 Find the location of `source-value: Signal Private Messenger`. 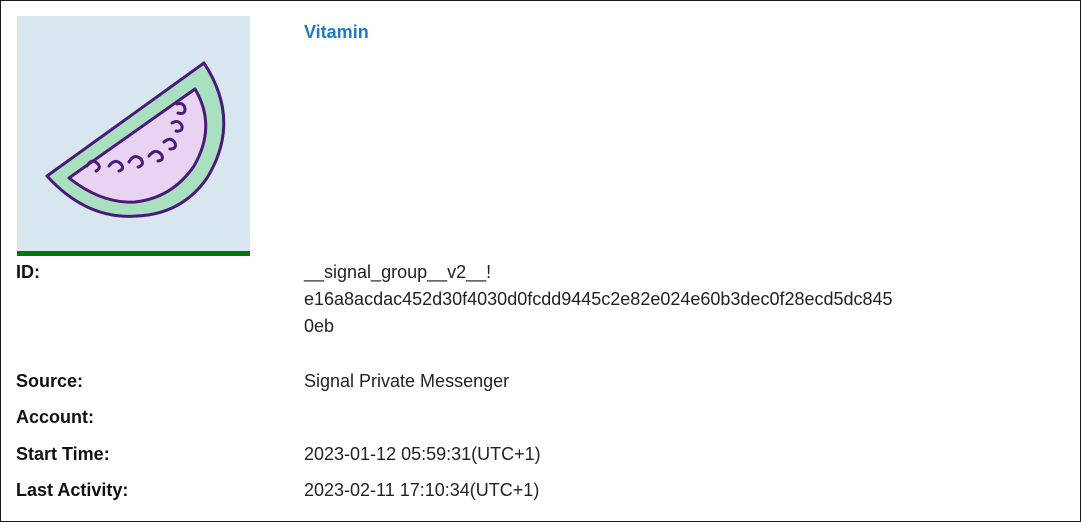

source-value: Signal Private Messenger is located at coordinates (407, 381).